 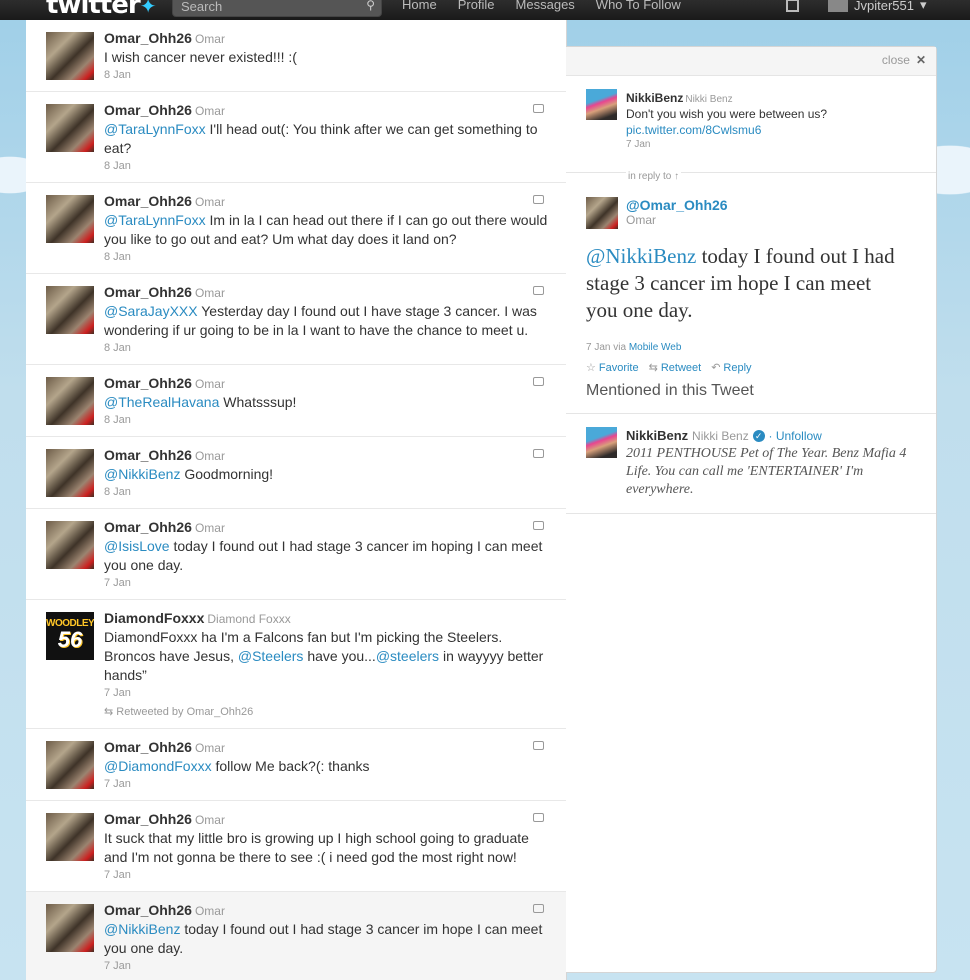 I want to click on mention-link: @SaraJayXXX, so click(x=151, y=311).